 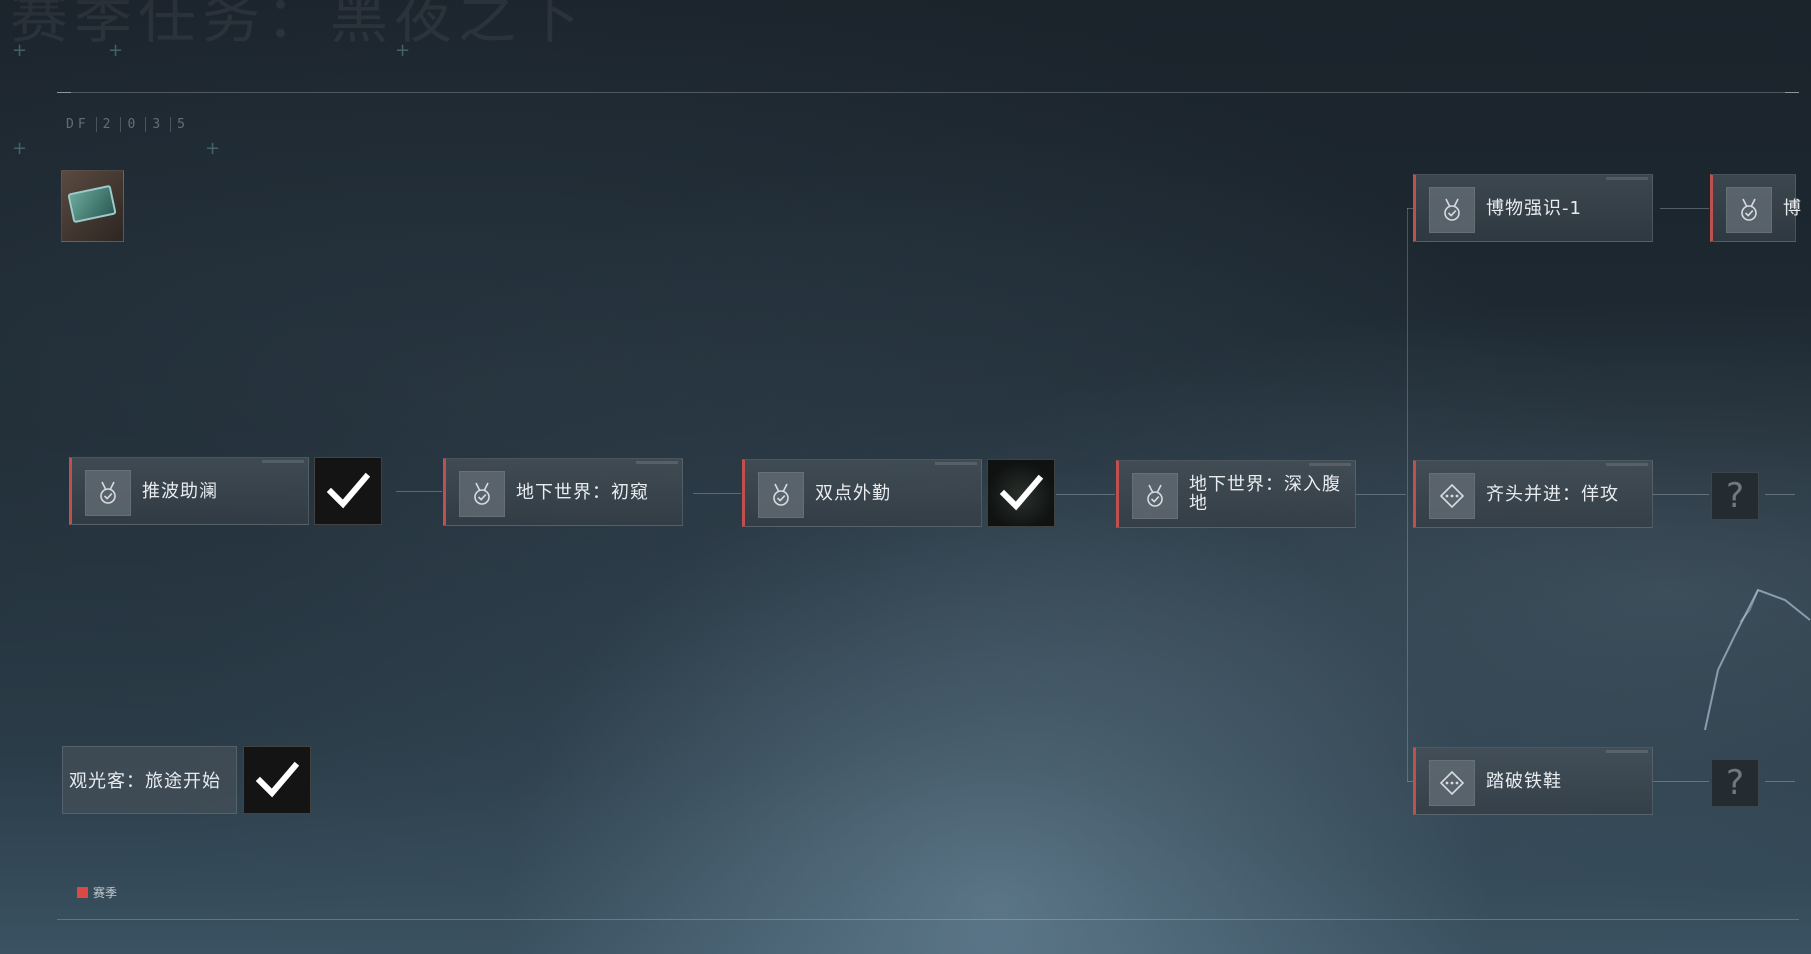 I want to click on quest-card-dual-field: 双点外勤, so click(x=862, y=493).